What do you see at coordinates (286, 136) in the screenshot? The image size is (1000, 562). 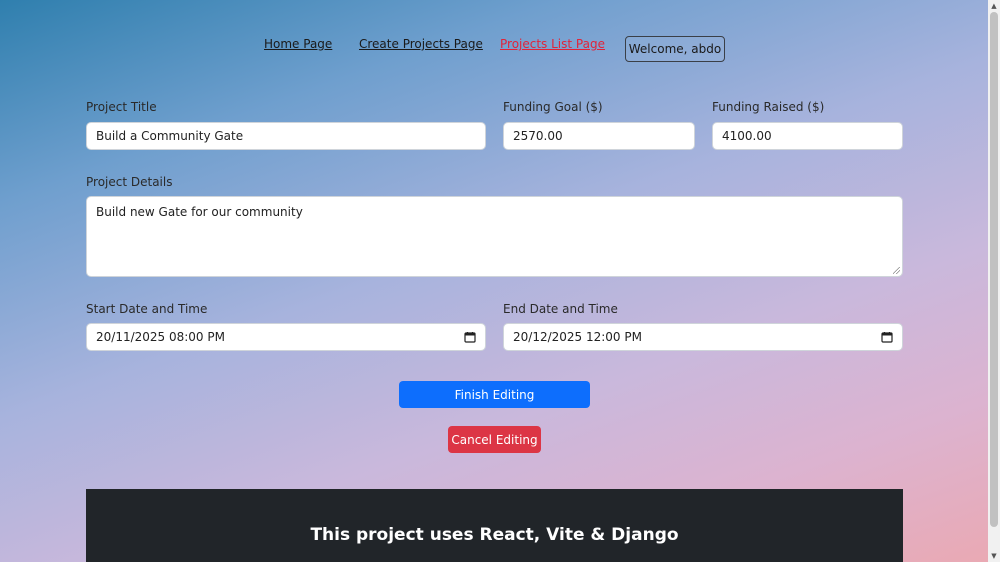 I see `project-title-input: Build a Community Gate` at bounding box center [286, 136].